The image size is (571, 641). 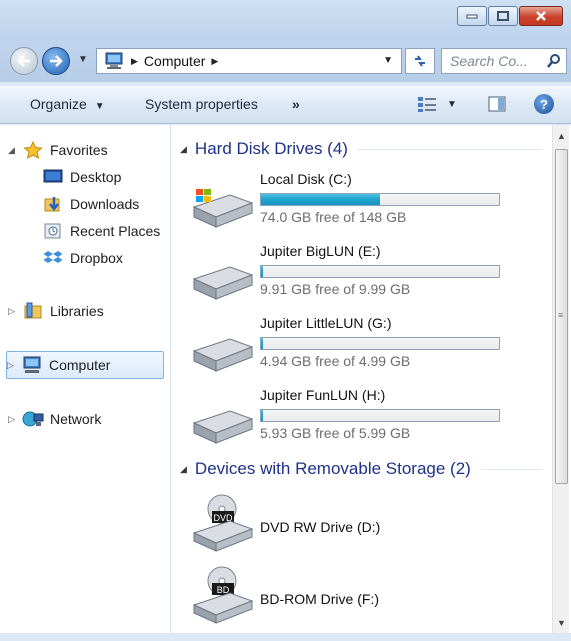 What do you see at coordinates (33, 310) in the screenshot?
I see `libraries-icon` at bounding box center [33, 310].